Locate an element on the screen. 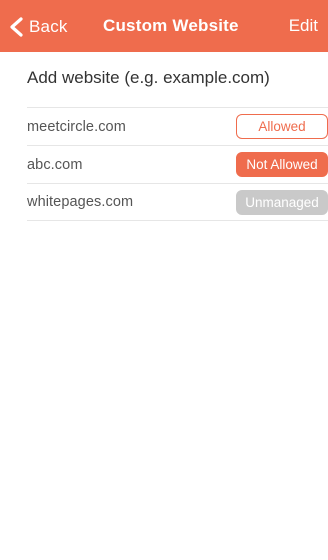 This screenshot has width=328, height=560. website-domain: abc.com is located at coordinates (55, 164).